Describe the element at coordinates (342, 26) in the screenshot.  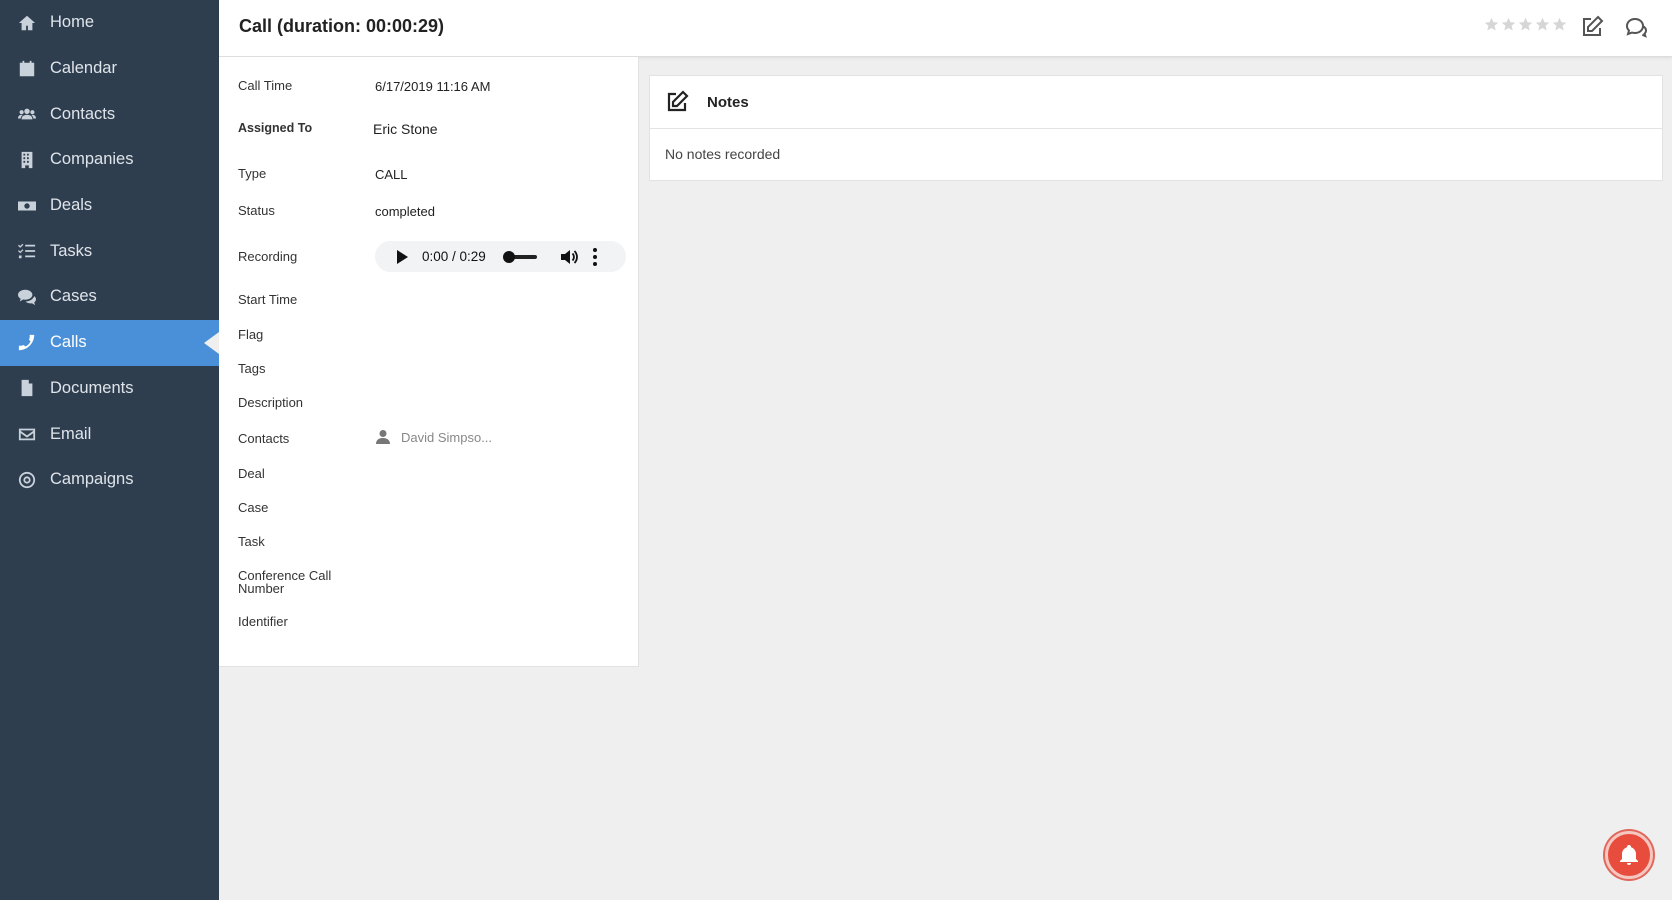
I see `page-title: Call (duration: 00:00:29)` at that location.